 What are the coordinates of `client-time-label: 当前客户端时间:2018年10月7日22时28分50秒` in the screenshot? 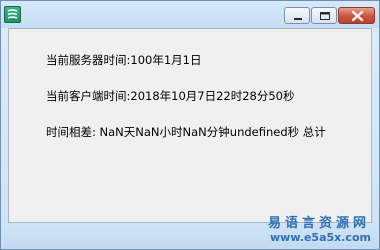 It's located at (170, 96).